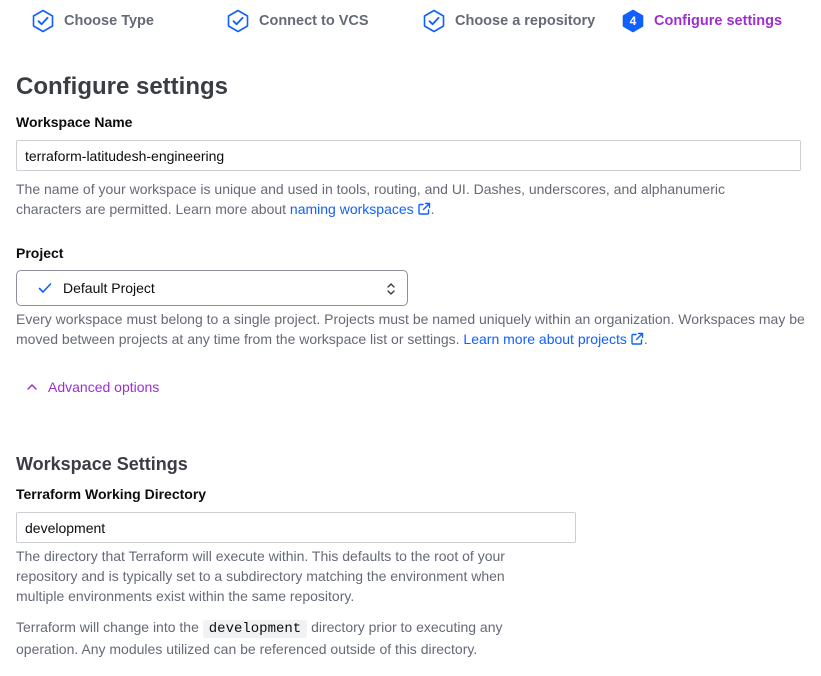 Image resolution: width=821 pixels, height=676 pixels. What do you see at coordinates (296, 527) in the screenshot?
I see `working-directory-input` at bounding box center [296, 527].